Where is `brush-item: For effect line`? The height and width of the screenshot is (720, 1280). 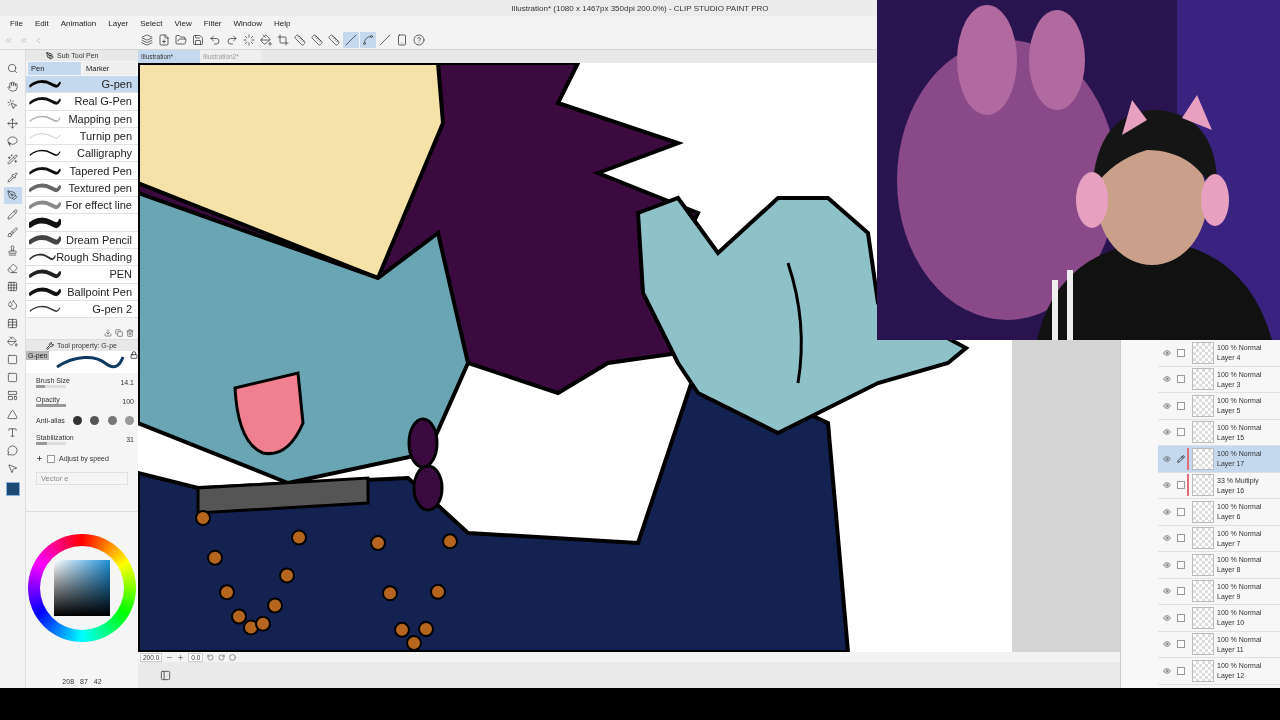
brush-item: For effect line is located at coordinates (82, 206).